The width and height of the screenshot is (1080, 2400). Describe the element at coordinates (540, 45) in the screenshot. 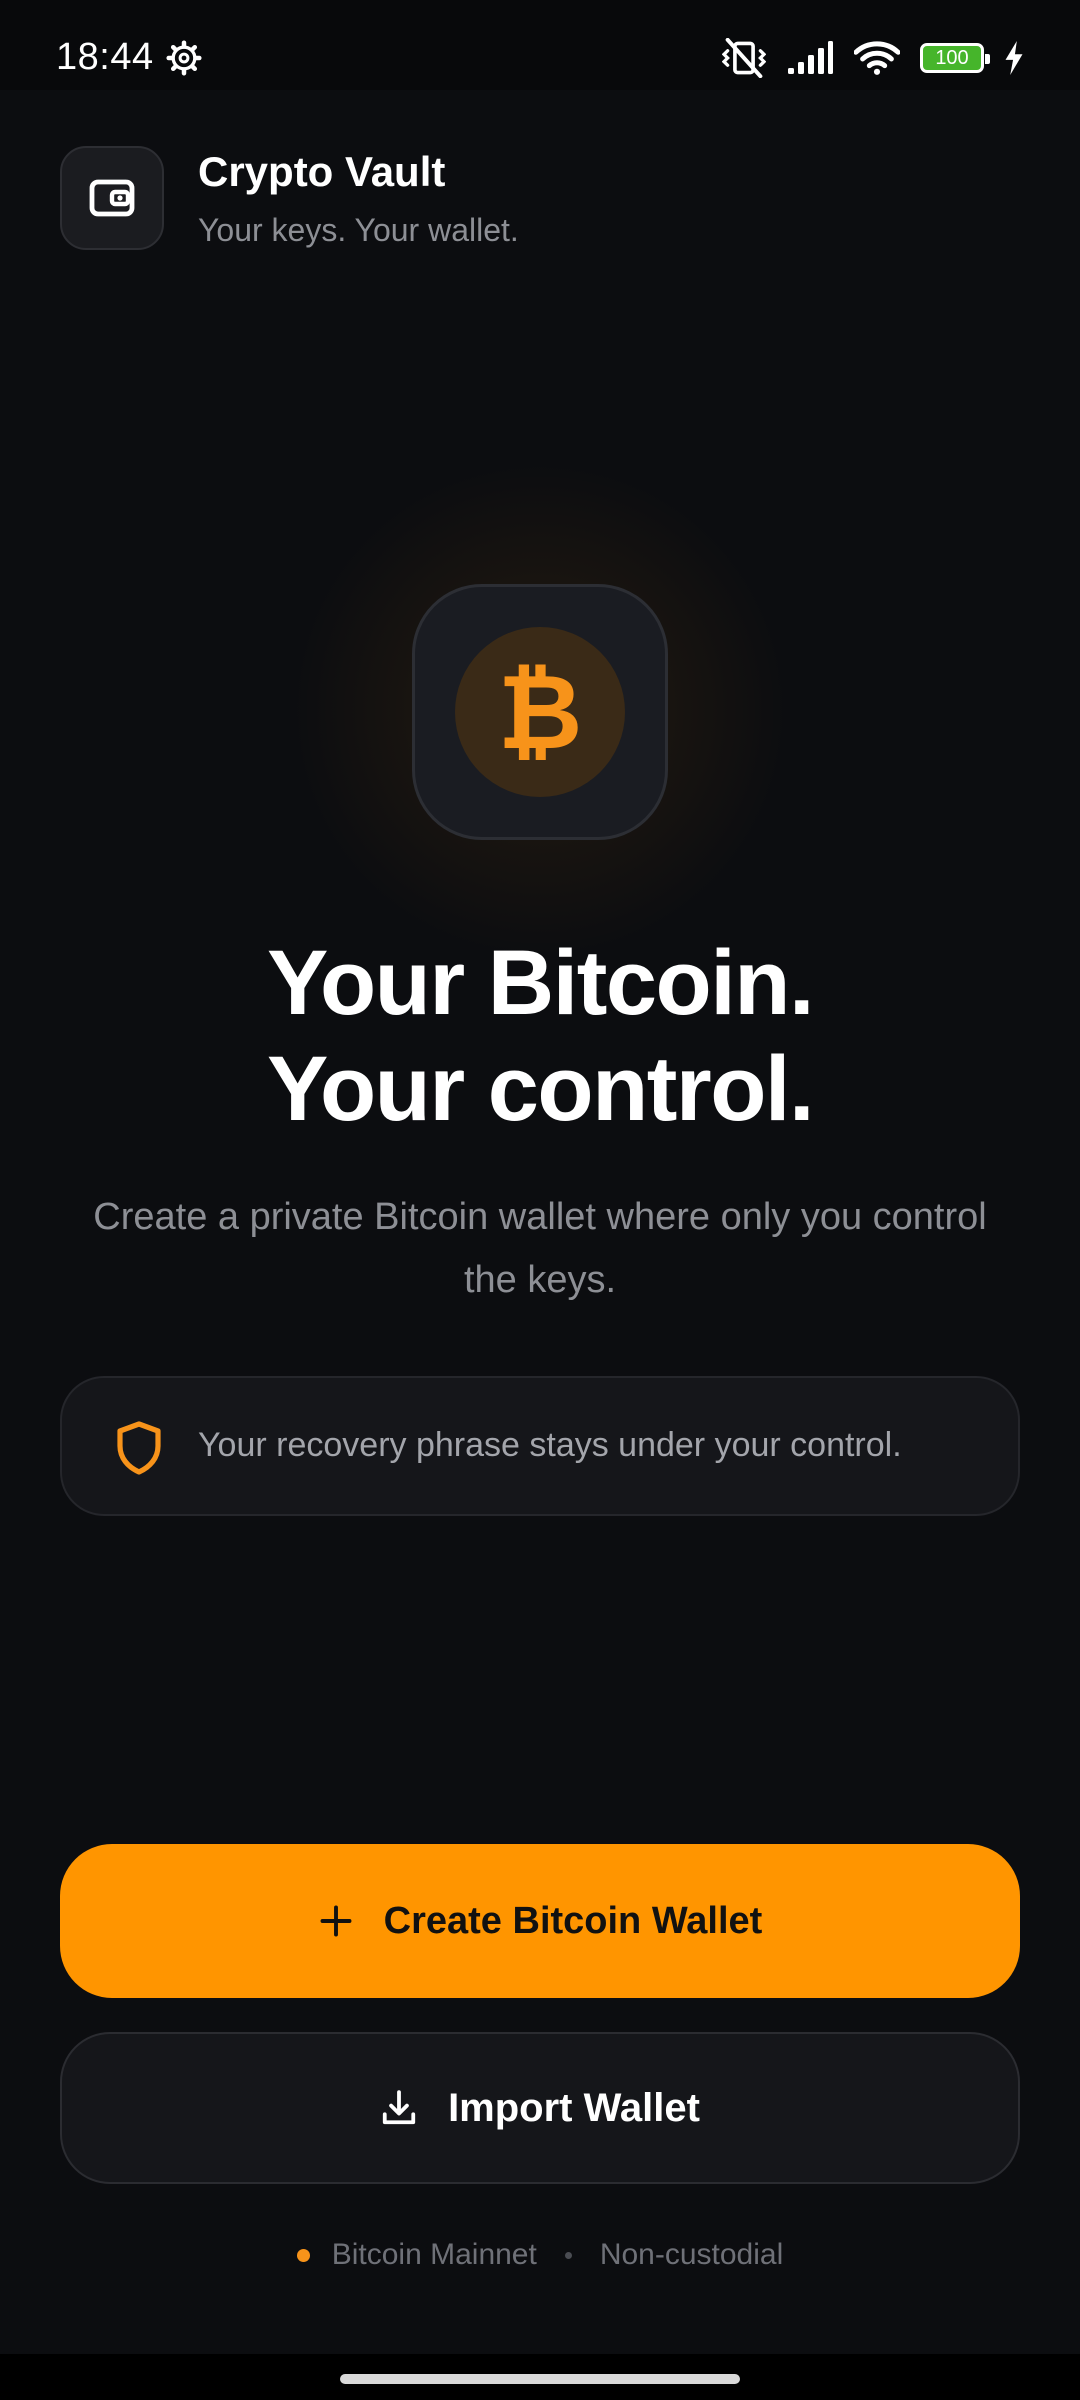

I see `status-bar: 18:44 100` at that location.